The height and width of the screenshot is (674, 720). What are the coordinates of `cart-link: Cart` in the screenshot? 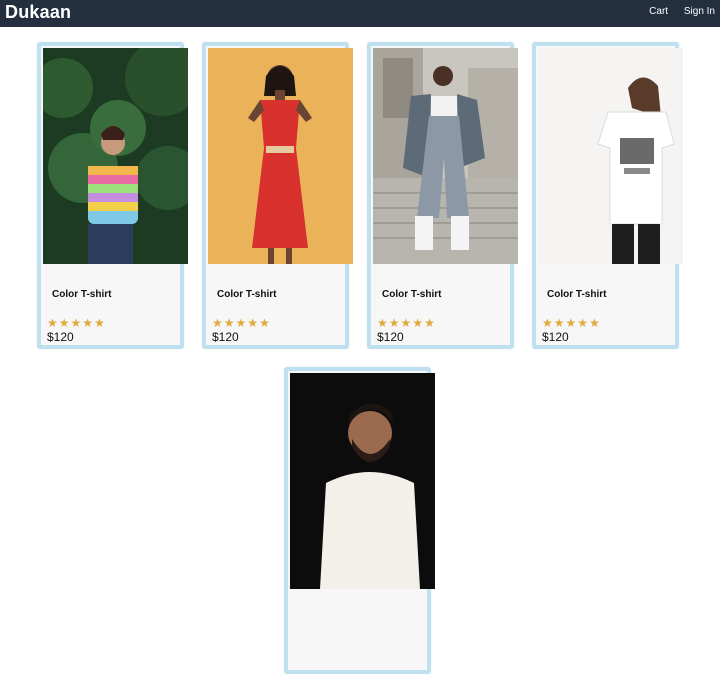 It's located at (658, 11).